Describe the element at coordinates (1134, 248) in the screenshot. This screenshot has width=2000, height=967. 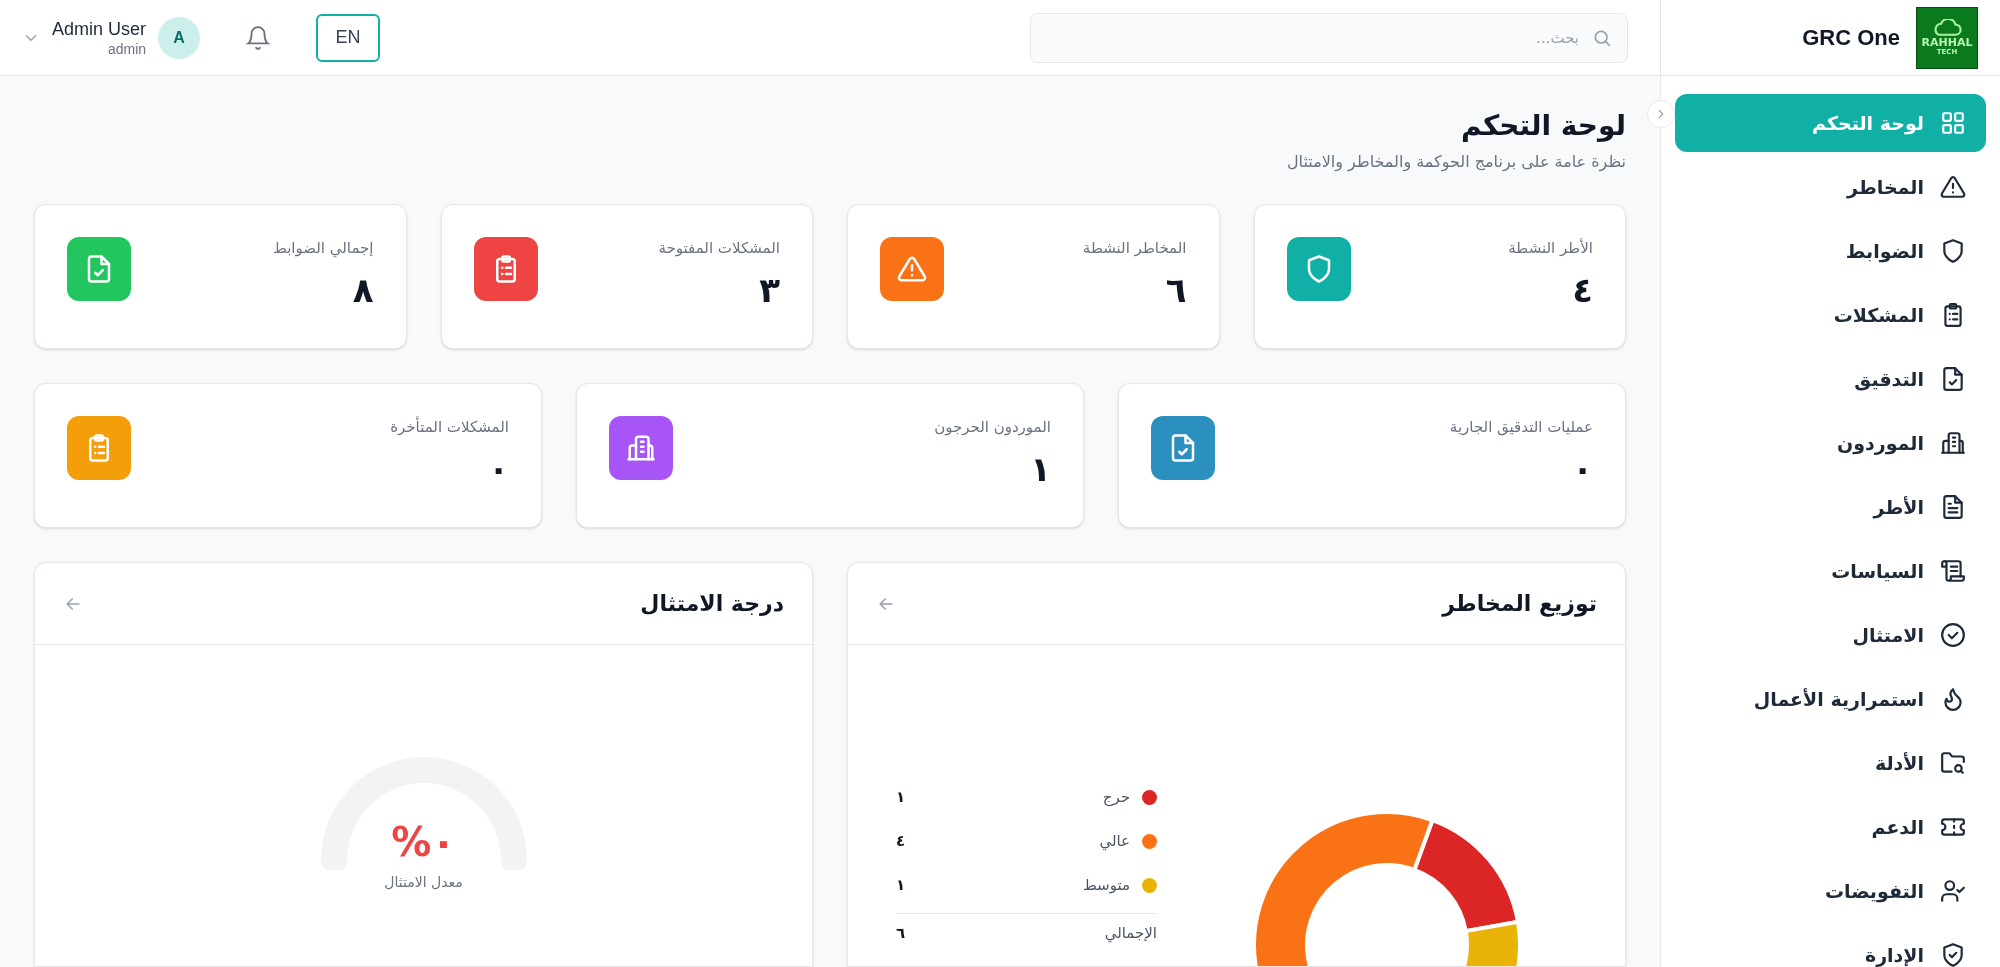
I see `stat-label: المخاطر النشطة` at that location.